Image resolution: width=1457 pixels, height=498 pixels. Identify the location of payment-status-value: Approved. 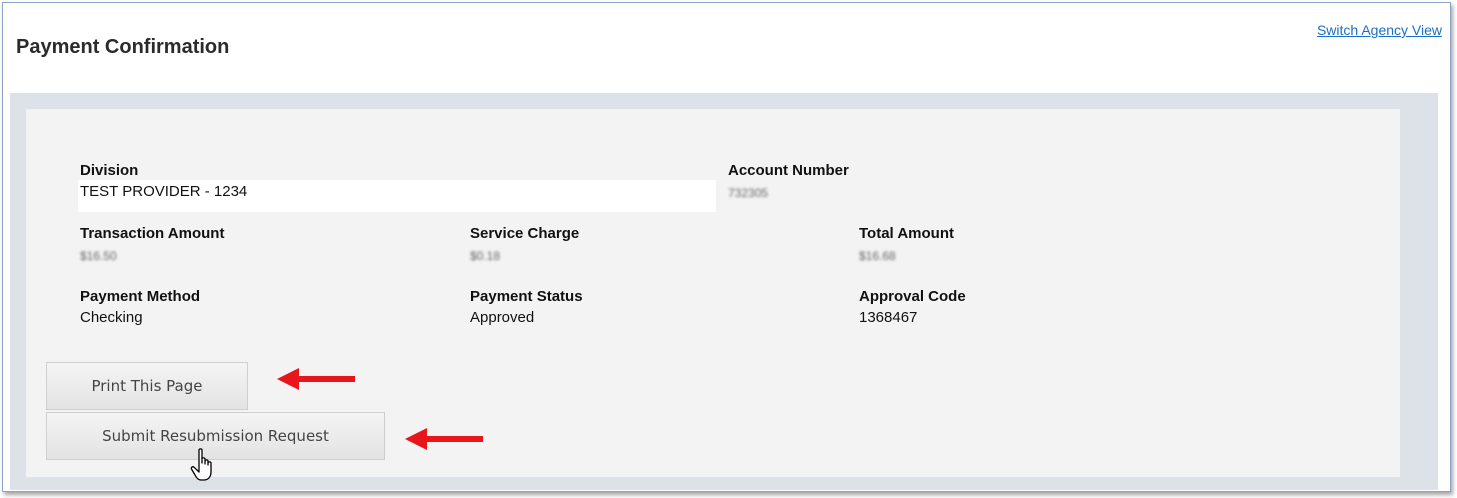
(502, 317).